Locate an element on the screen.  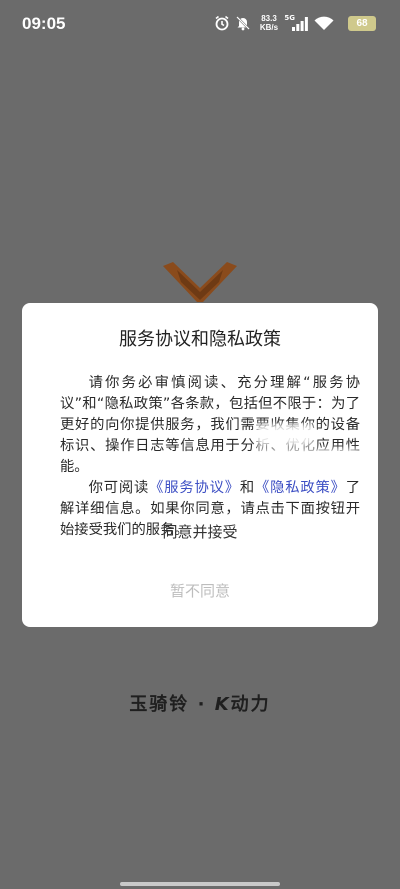
signal-icon is located at coordinates (300, 25).